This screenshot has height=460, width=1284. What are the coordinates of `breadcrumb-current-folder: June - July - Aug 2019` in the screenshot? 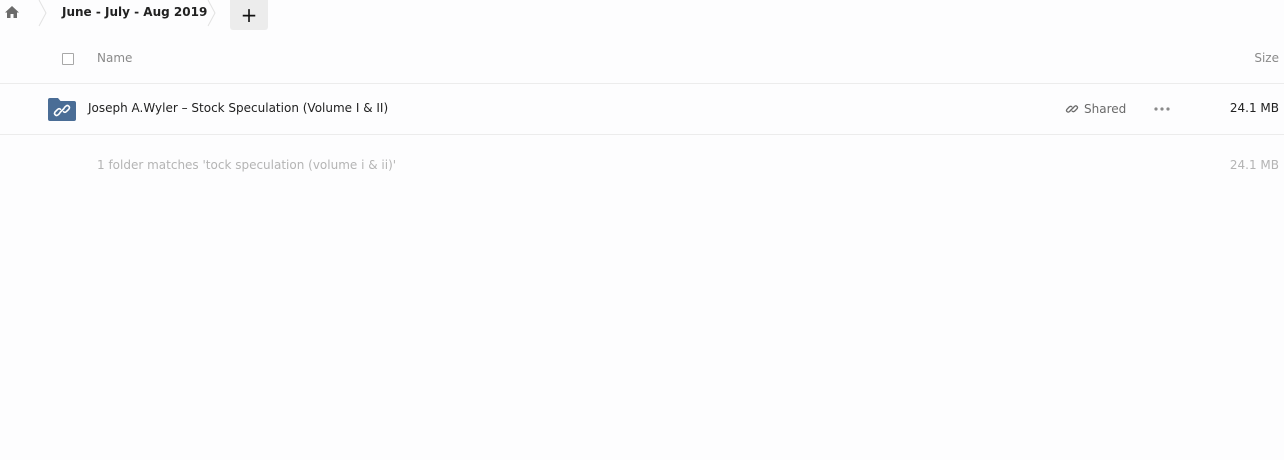 It's located at (134, 12).